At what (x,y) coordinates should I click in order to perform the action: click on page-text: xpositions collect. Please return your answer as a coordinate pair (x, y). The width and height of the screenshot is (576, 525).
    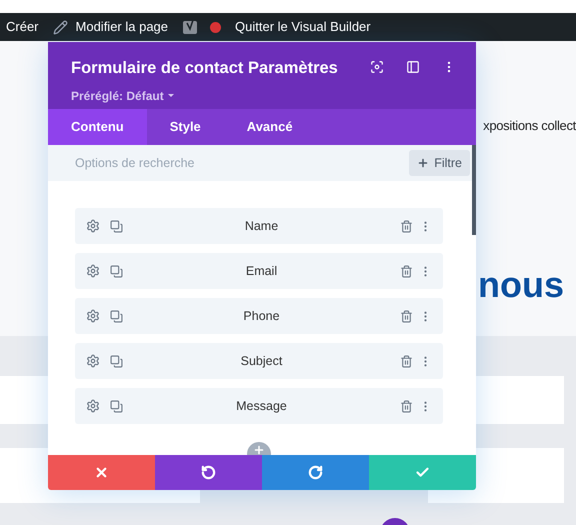
    Looking at the image, I should click on (529, 126).